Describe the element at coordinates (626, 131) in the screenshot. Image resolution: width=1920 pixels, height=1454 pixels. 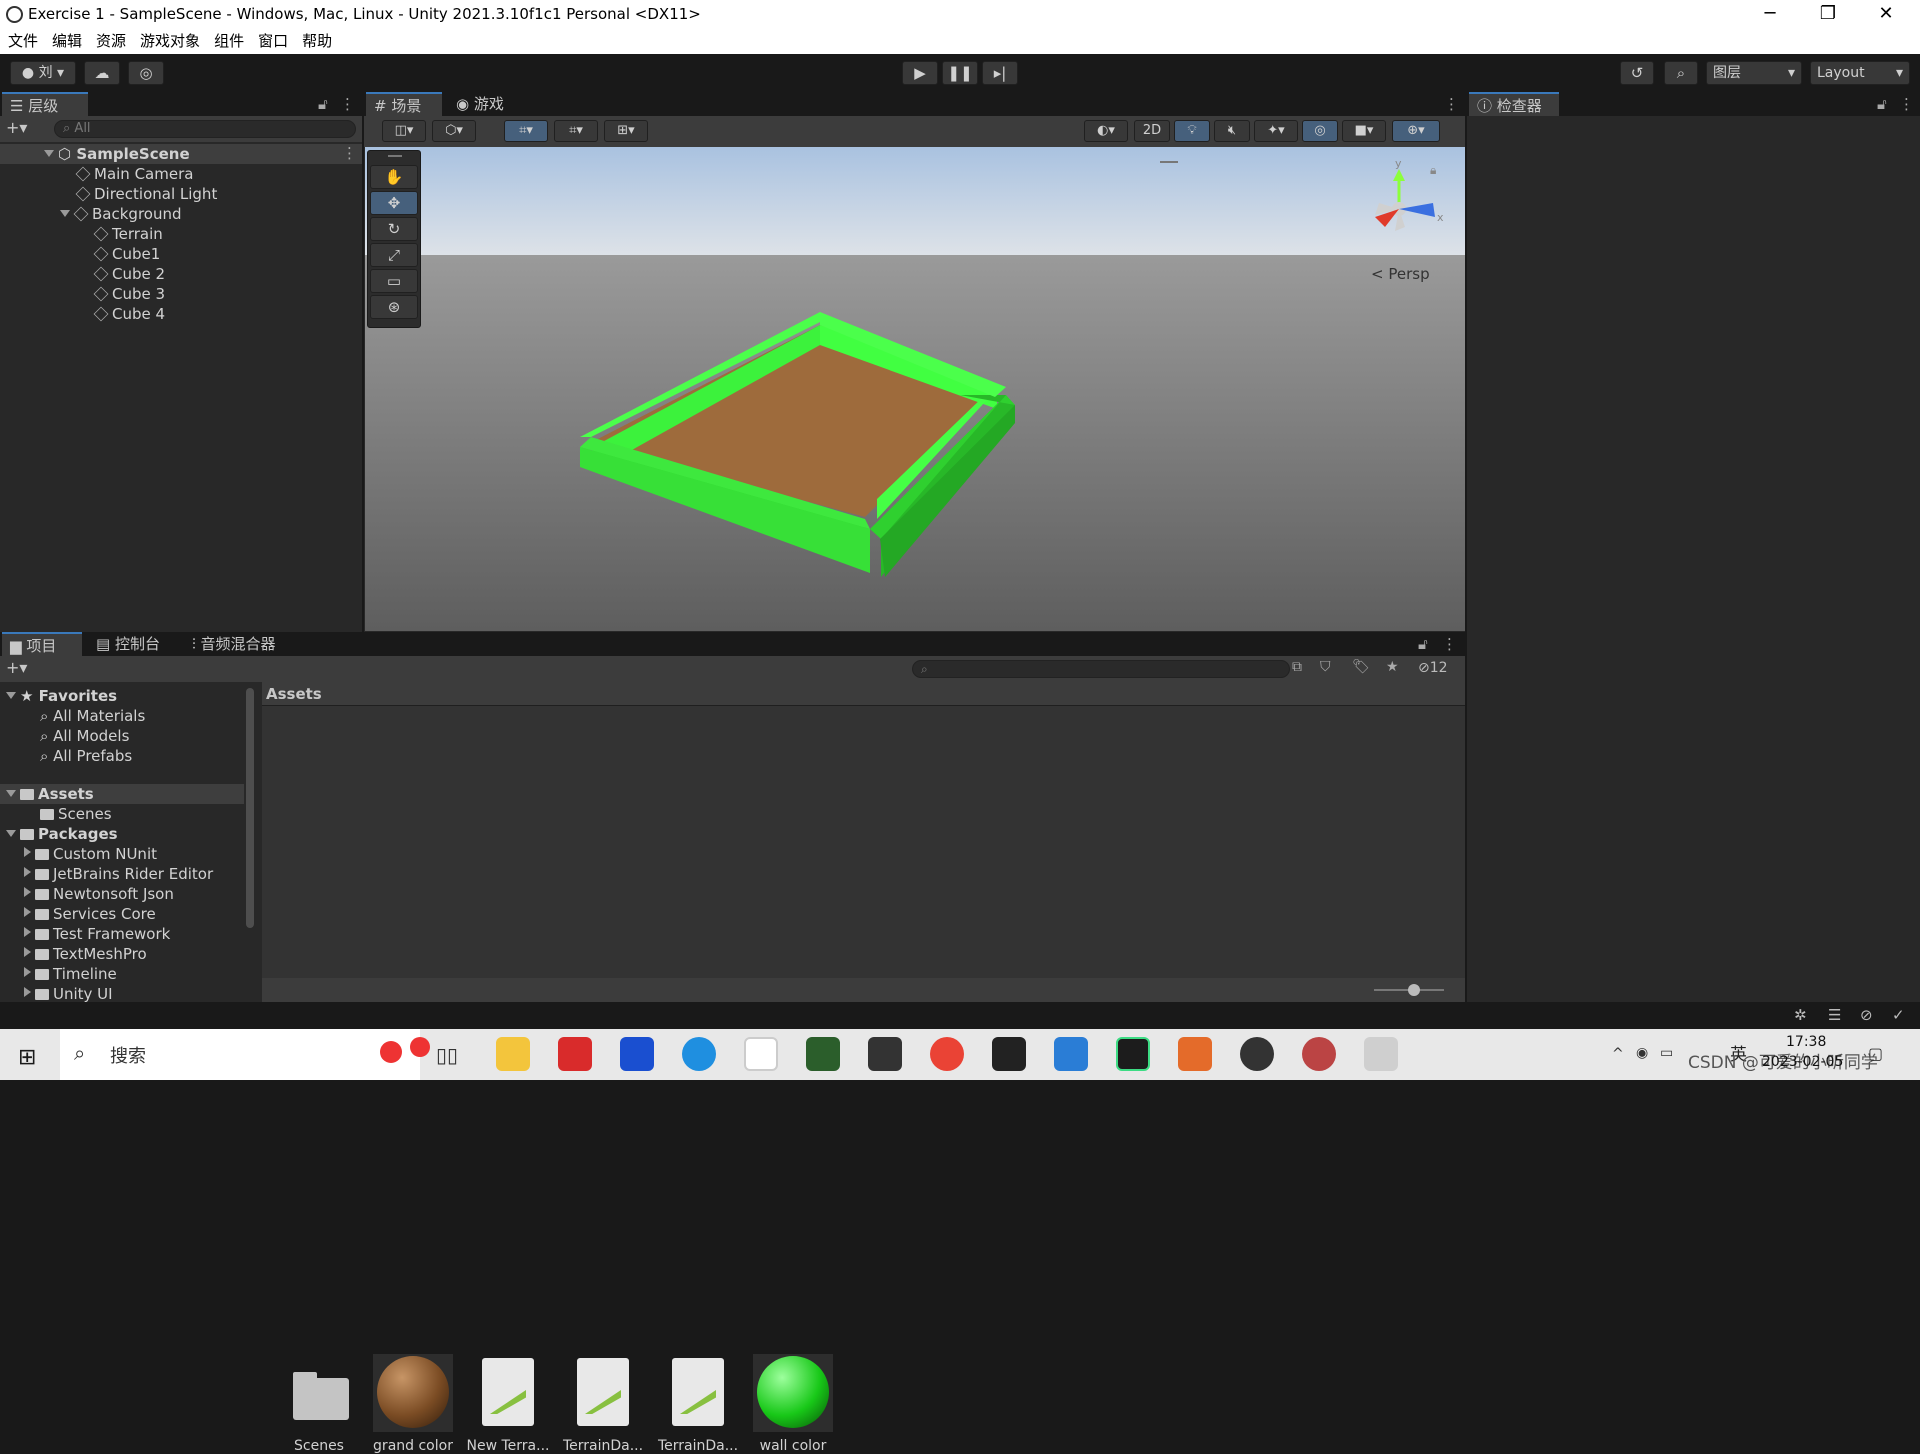
I see `increment-snap-dropdown: ⊞▾` at that location.